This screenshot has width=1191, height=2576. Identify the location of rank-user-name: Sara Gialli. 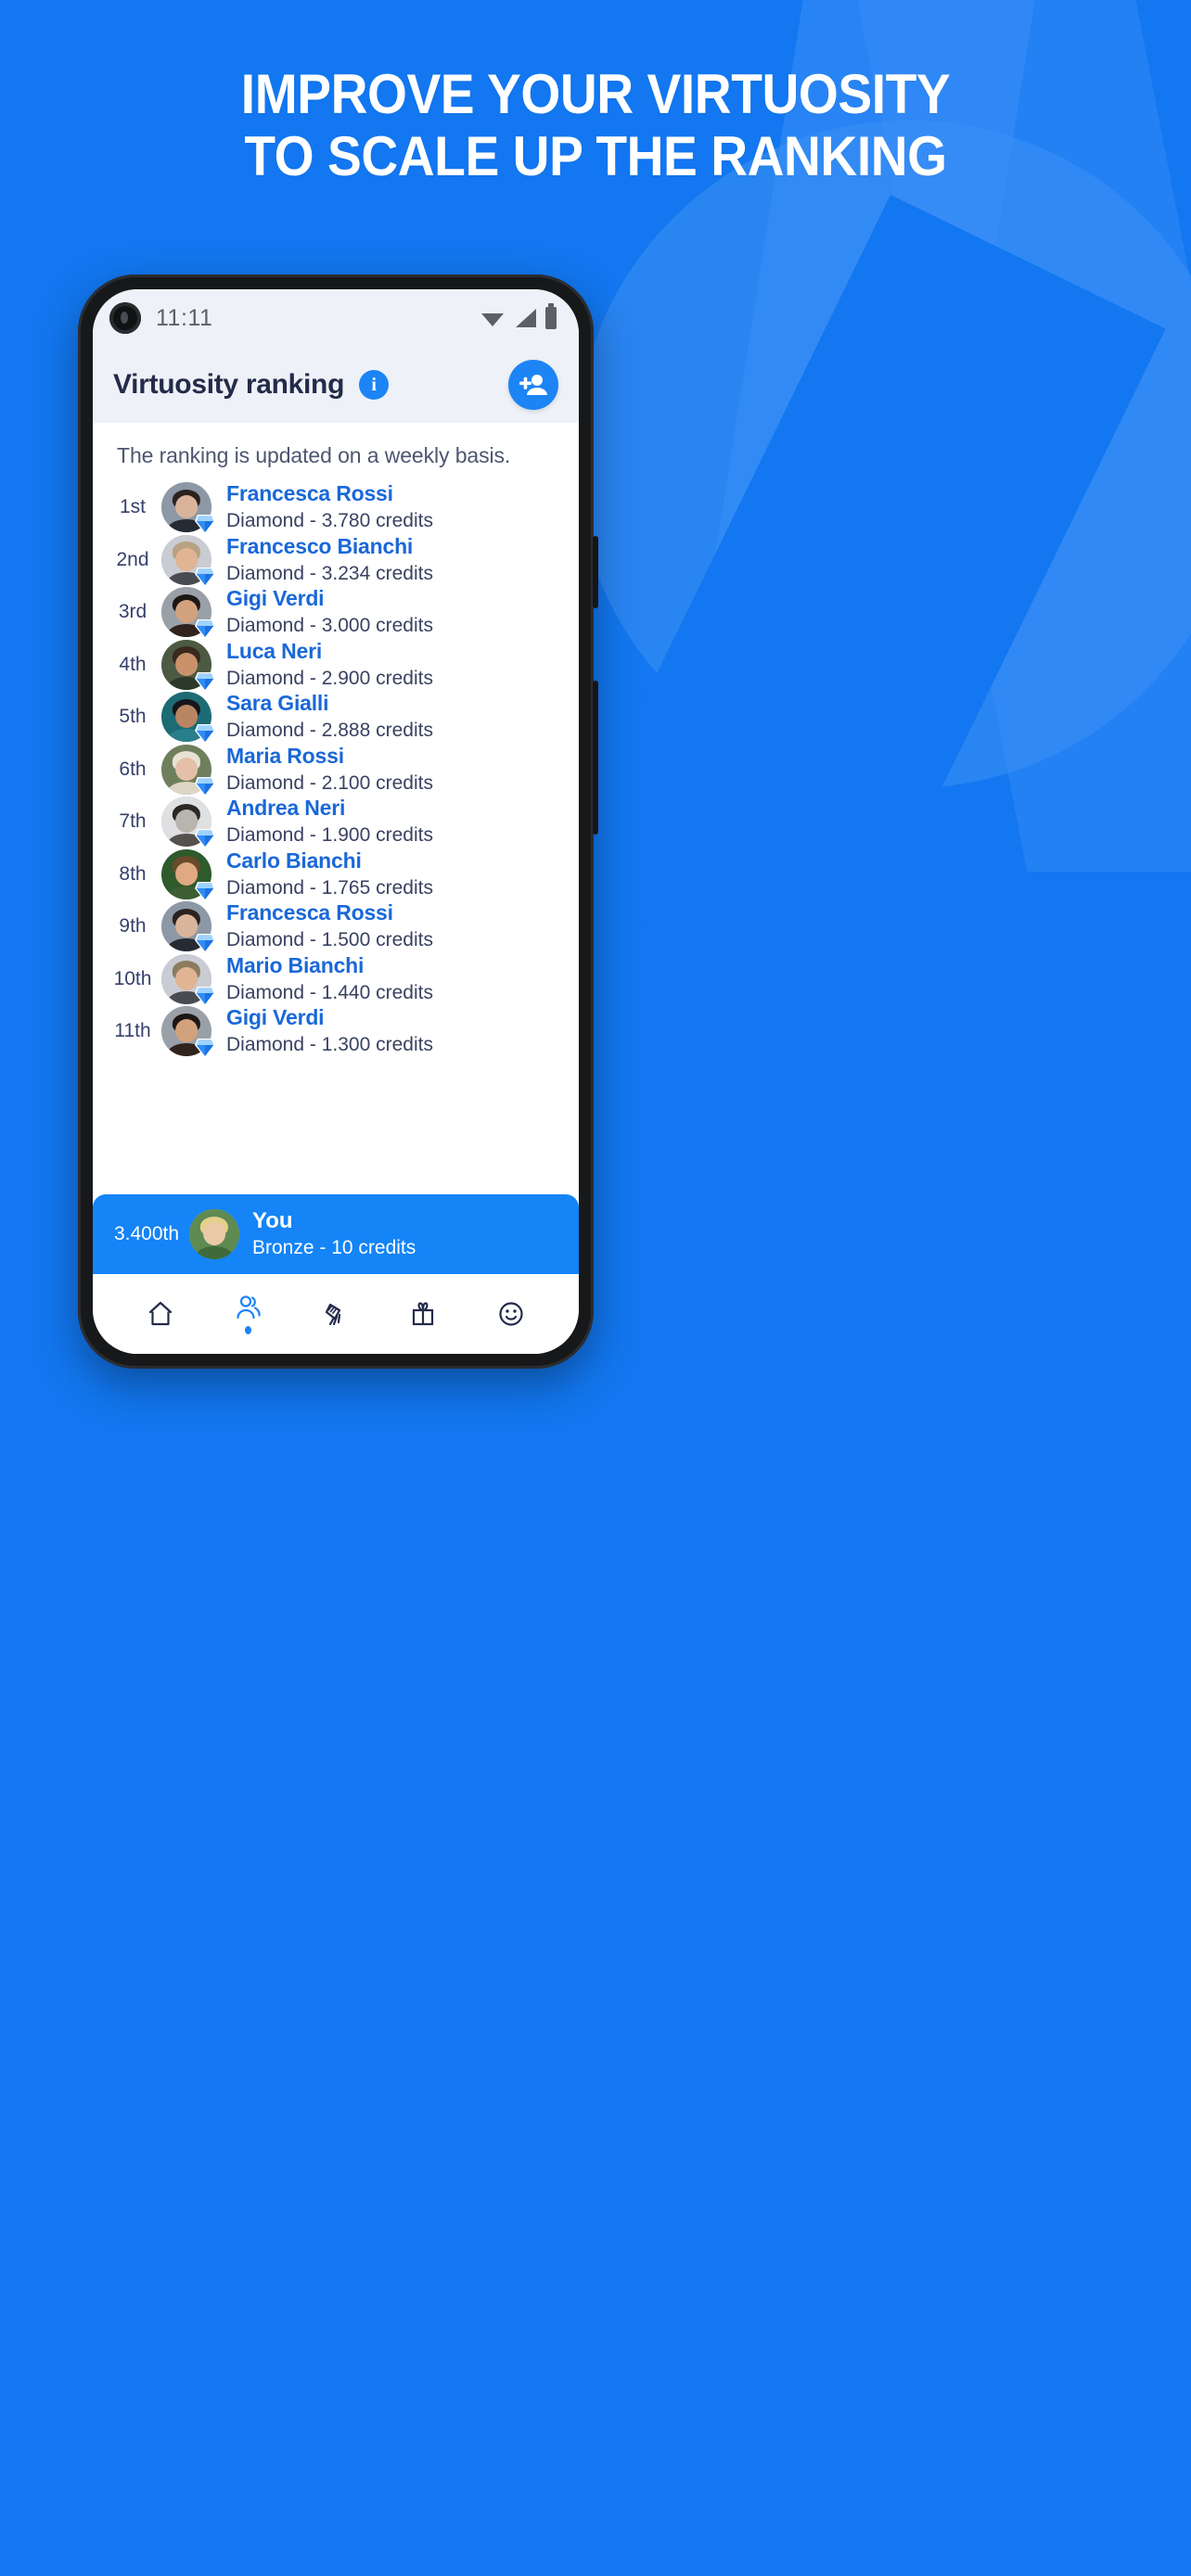
(329, 703).